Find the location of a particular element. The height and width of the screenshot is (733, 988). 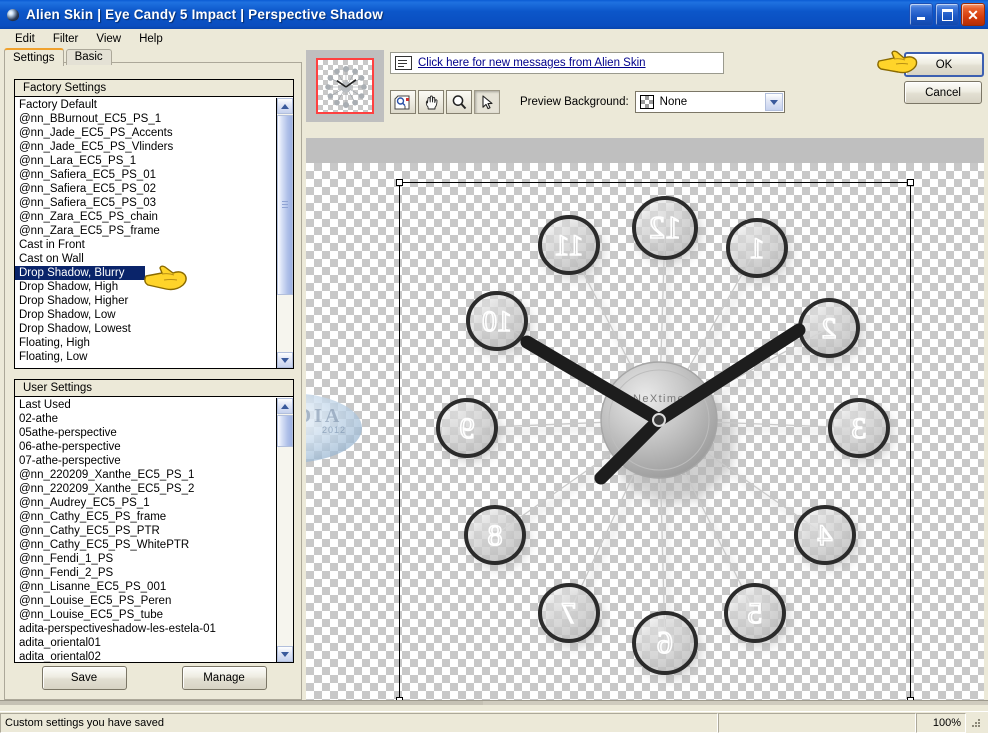

list-item: @nn_Zara_EC5_PS_frame is located at coordinates (145, 231).